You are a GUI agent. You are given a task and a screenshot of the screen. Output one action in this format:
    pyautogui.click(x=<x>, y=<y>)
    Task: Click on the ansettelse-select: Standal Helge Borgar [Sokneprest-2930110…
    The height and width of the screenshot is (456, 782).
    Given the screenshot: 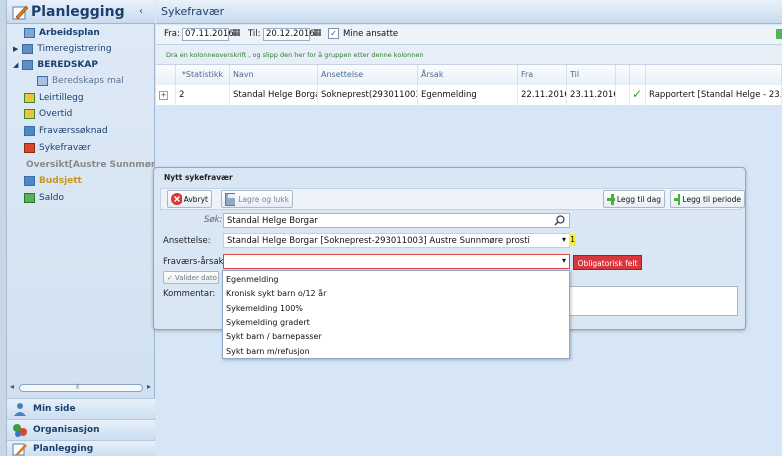 What is the action you would take?
    pyautogui.click(x=396, y=240)
    